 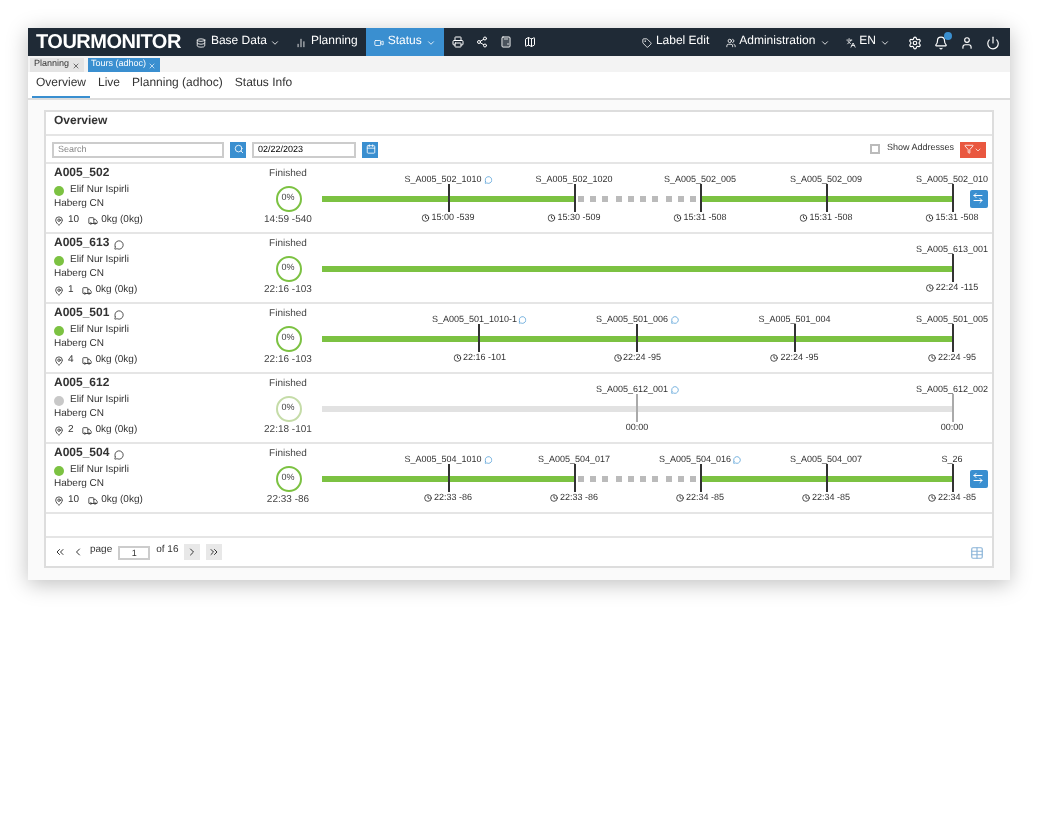 What do you see at coordinates (967, 42) in the screenshot?
I see `user-icon` at bounding box center [967, 42].